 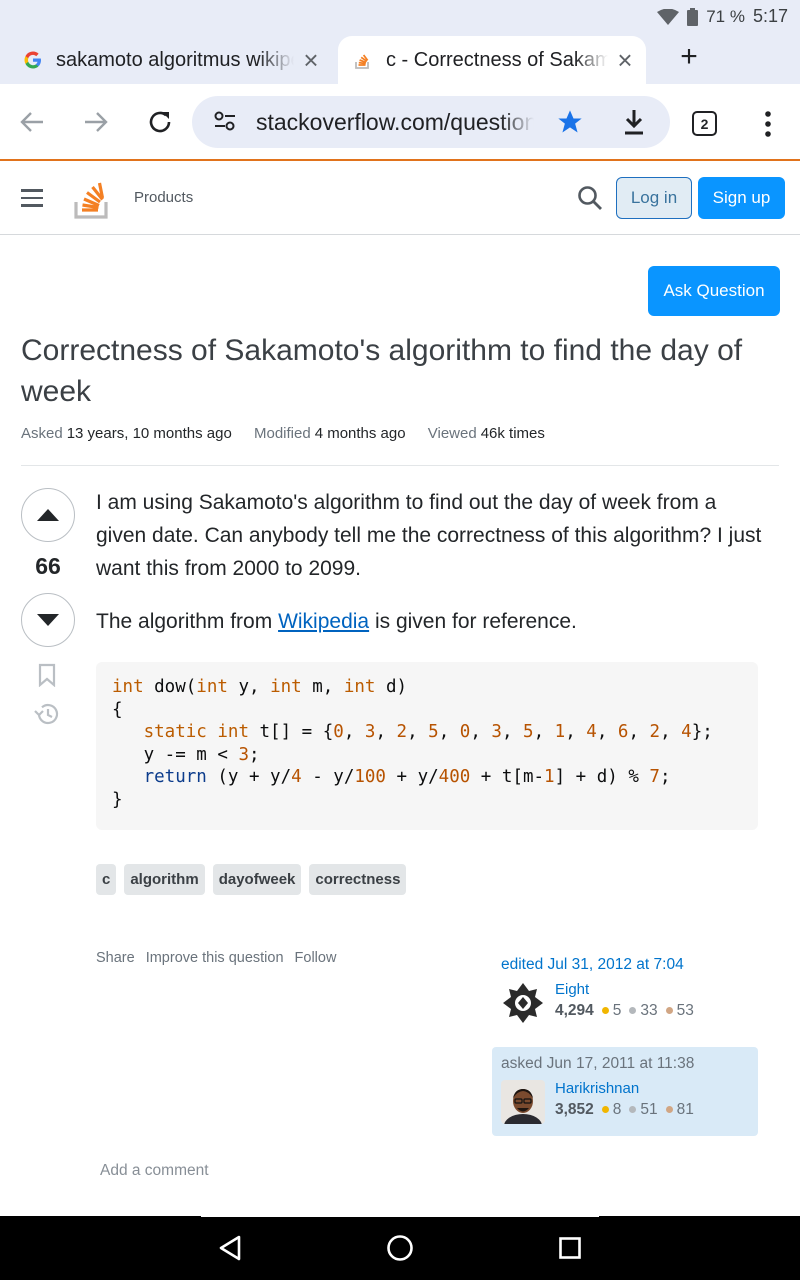 I want to click on user-reputation: 4,294 5 33 53, so click(x=624, y=1010).